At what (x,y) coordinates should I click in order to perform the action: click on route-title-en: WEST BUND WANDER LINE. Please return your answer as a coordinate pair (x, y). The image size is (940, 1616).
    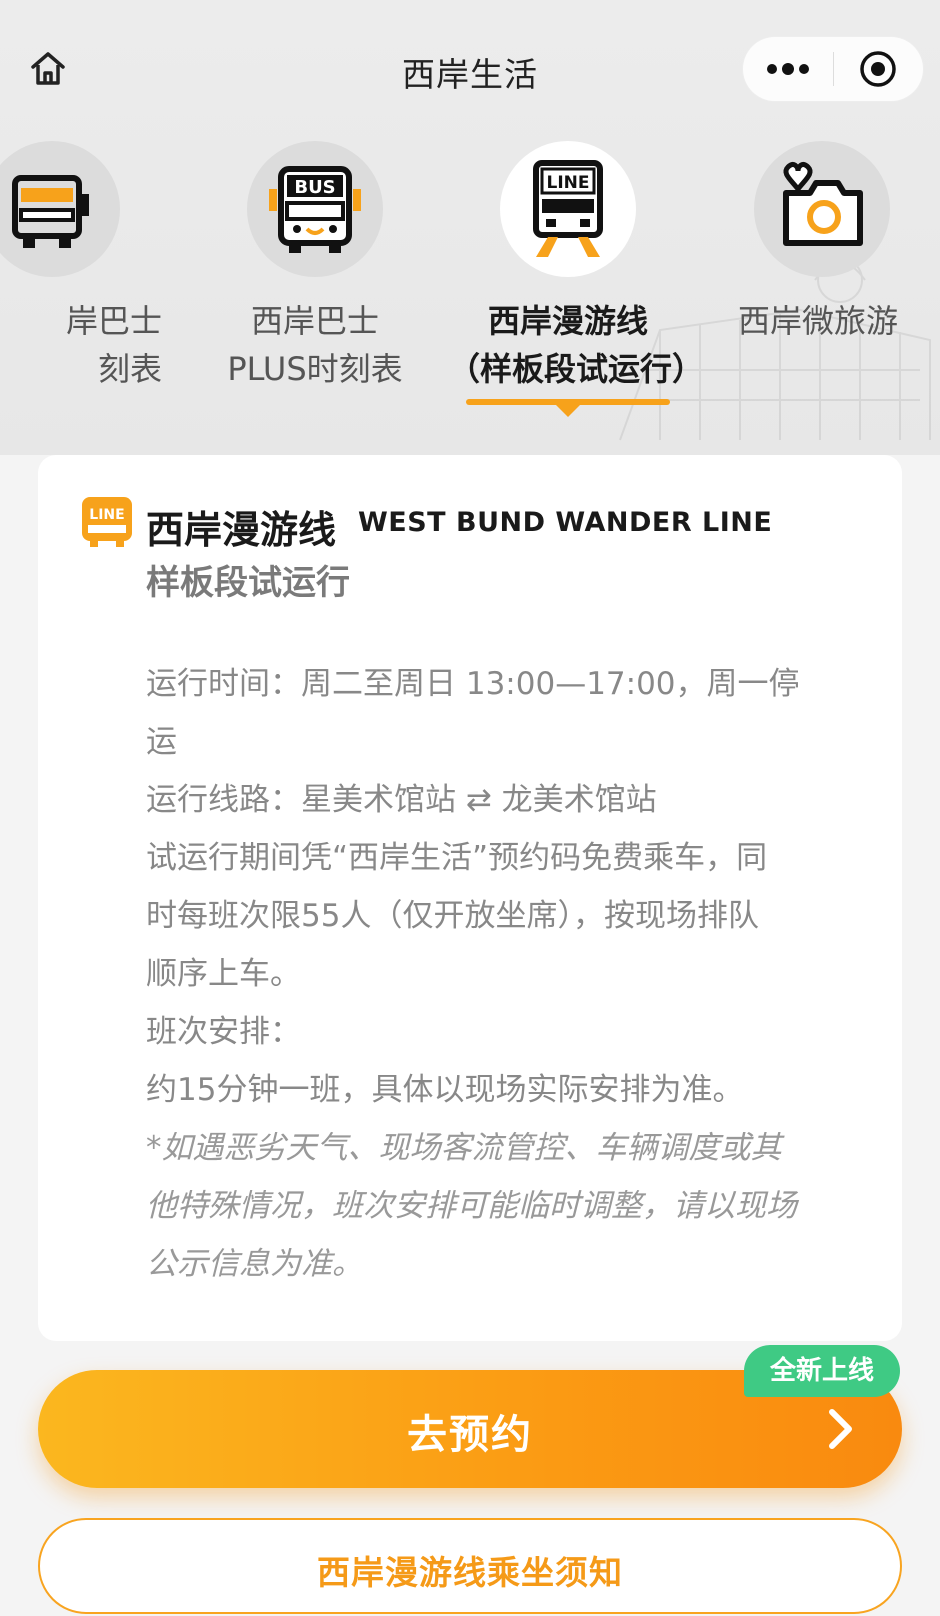
    Looking at the image, I should click on (565, 522).